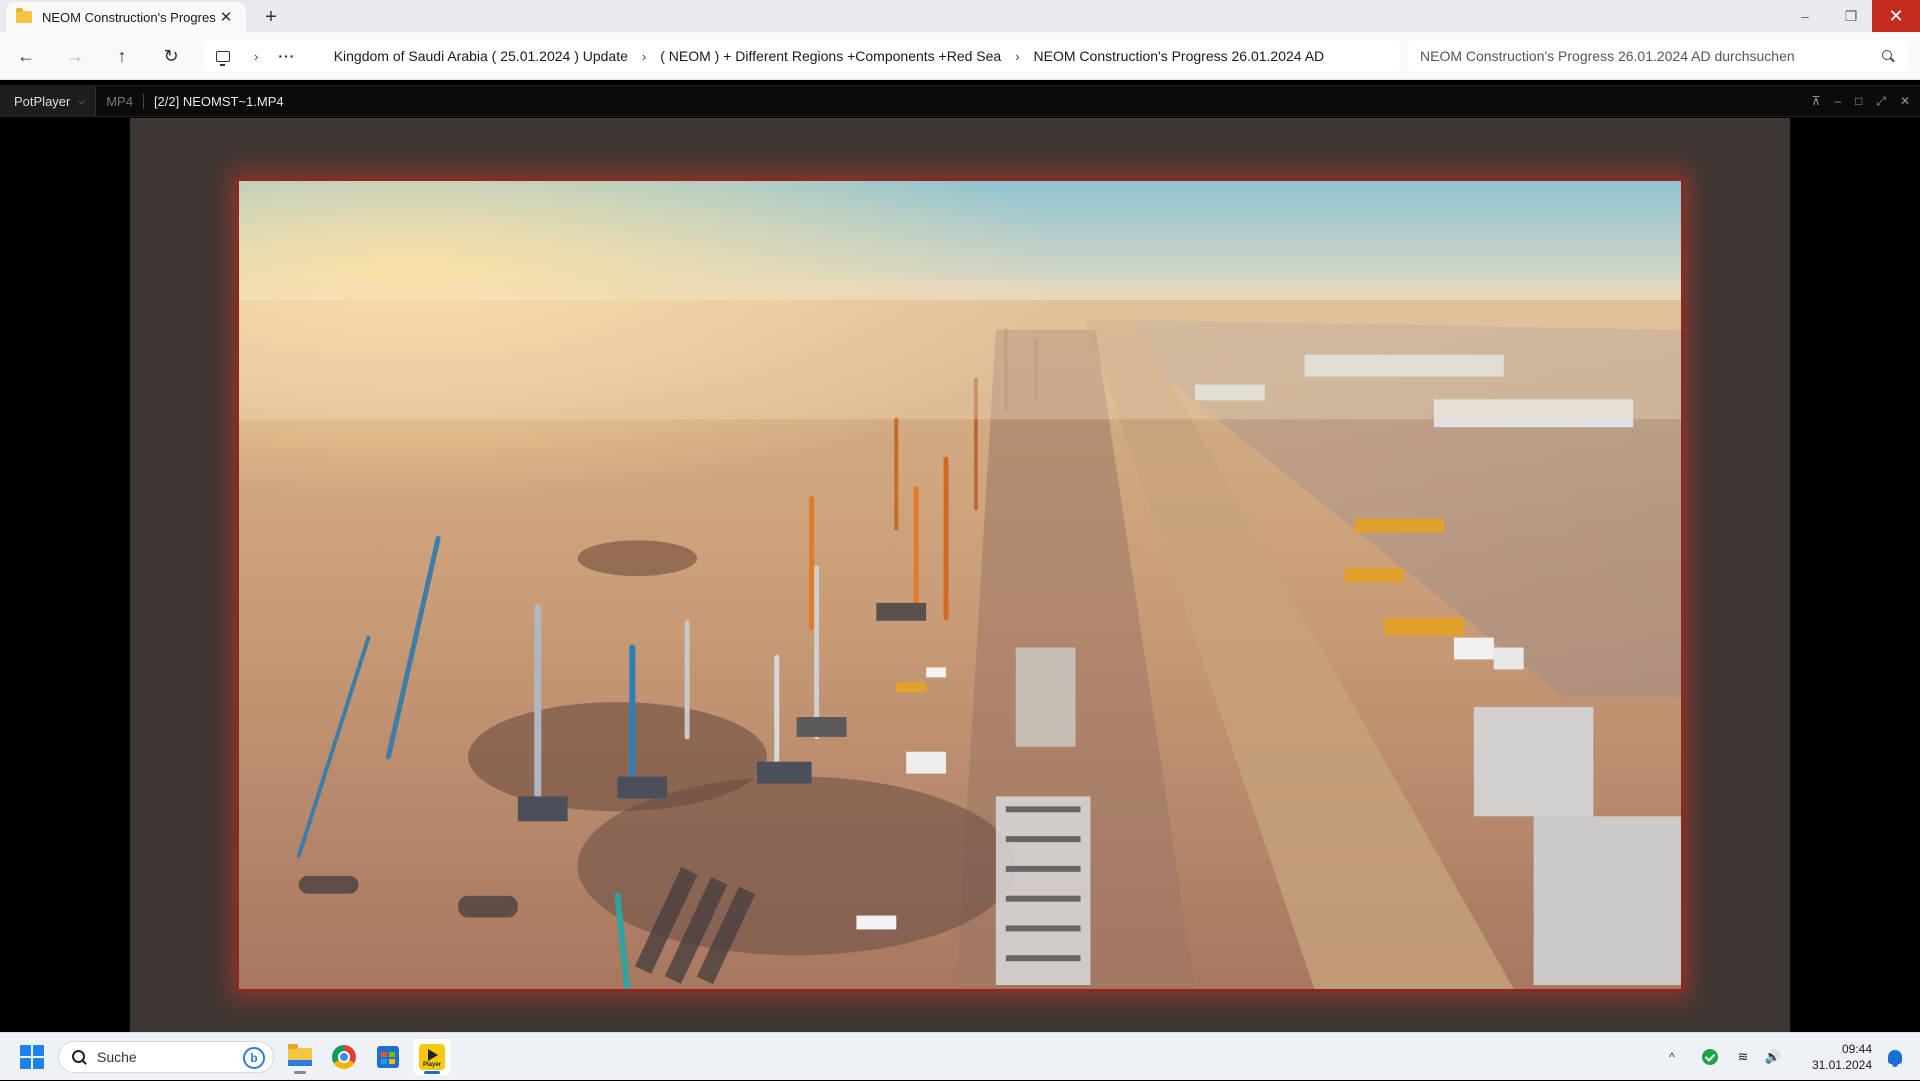 Image resolution: width=1920 pixels, height=1081 pixels. What do you see at coordinates (1896, 16) in the screenshot?
I see `window-close-button: ✕` at bounding box center [1896, 16].